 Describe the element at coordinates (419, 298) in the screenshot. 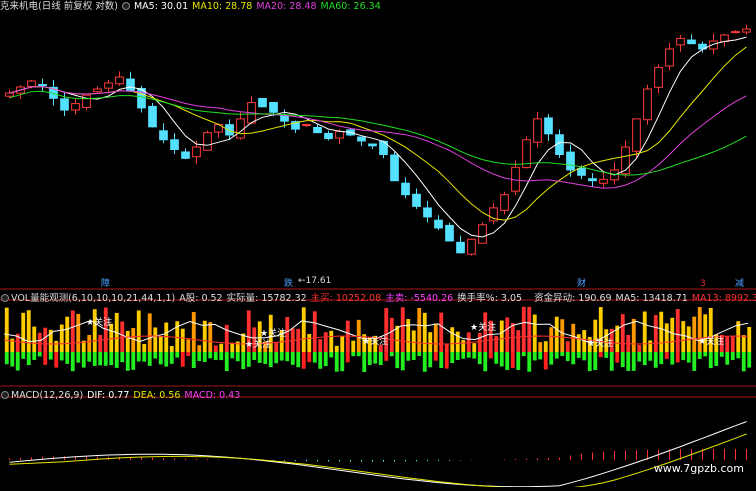

I see `main-sell-value: 主卖: -5540.26` at that location.